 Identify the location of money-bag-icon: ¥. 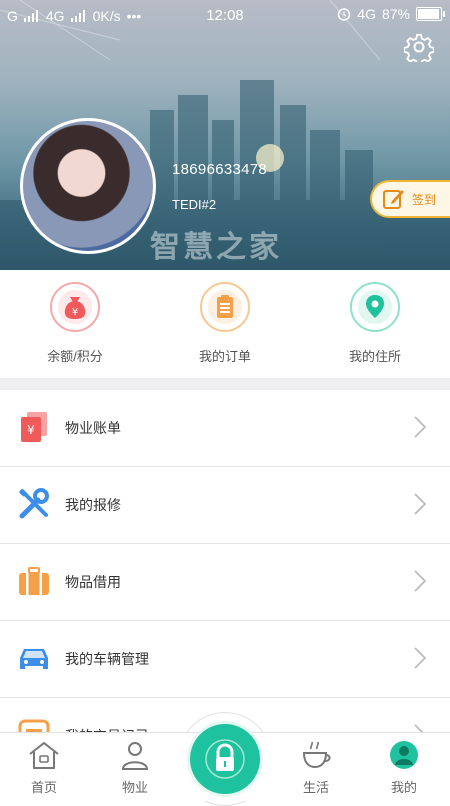
(75, 307).